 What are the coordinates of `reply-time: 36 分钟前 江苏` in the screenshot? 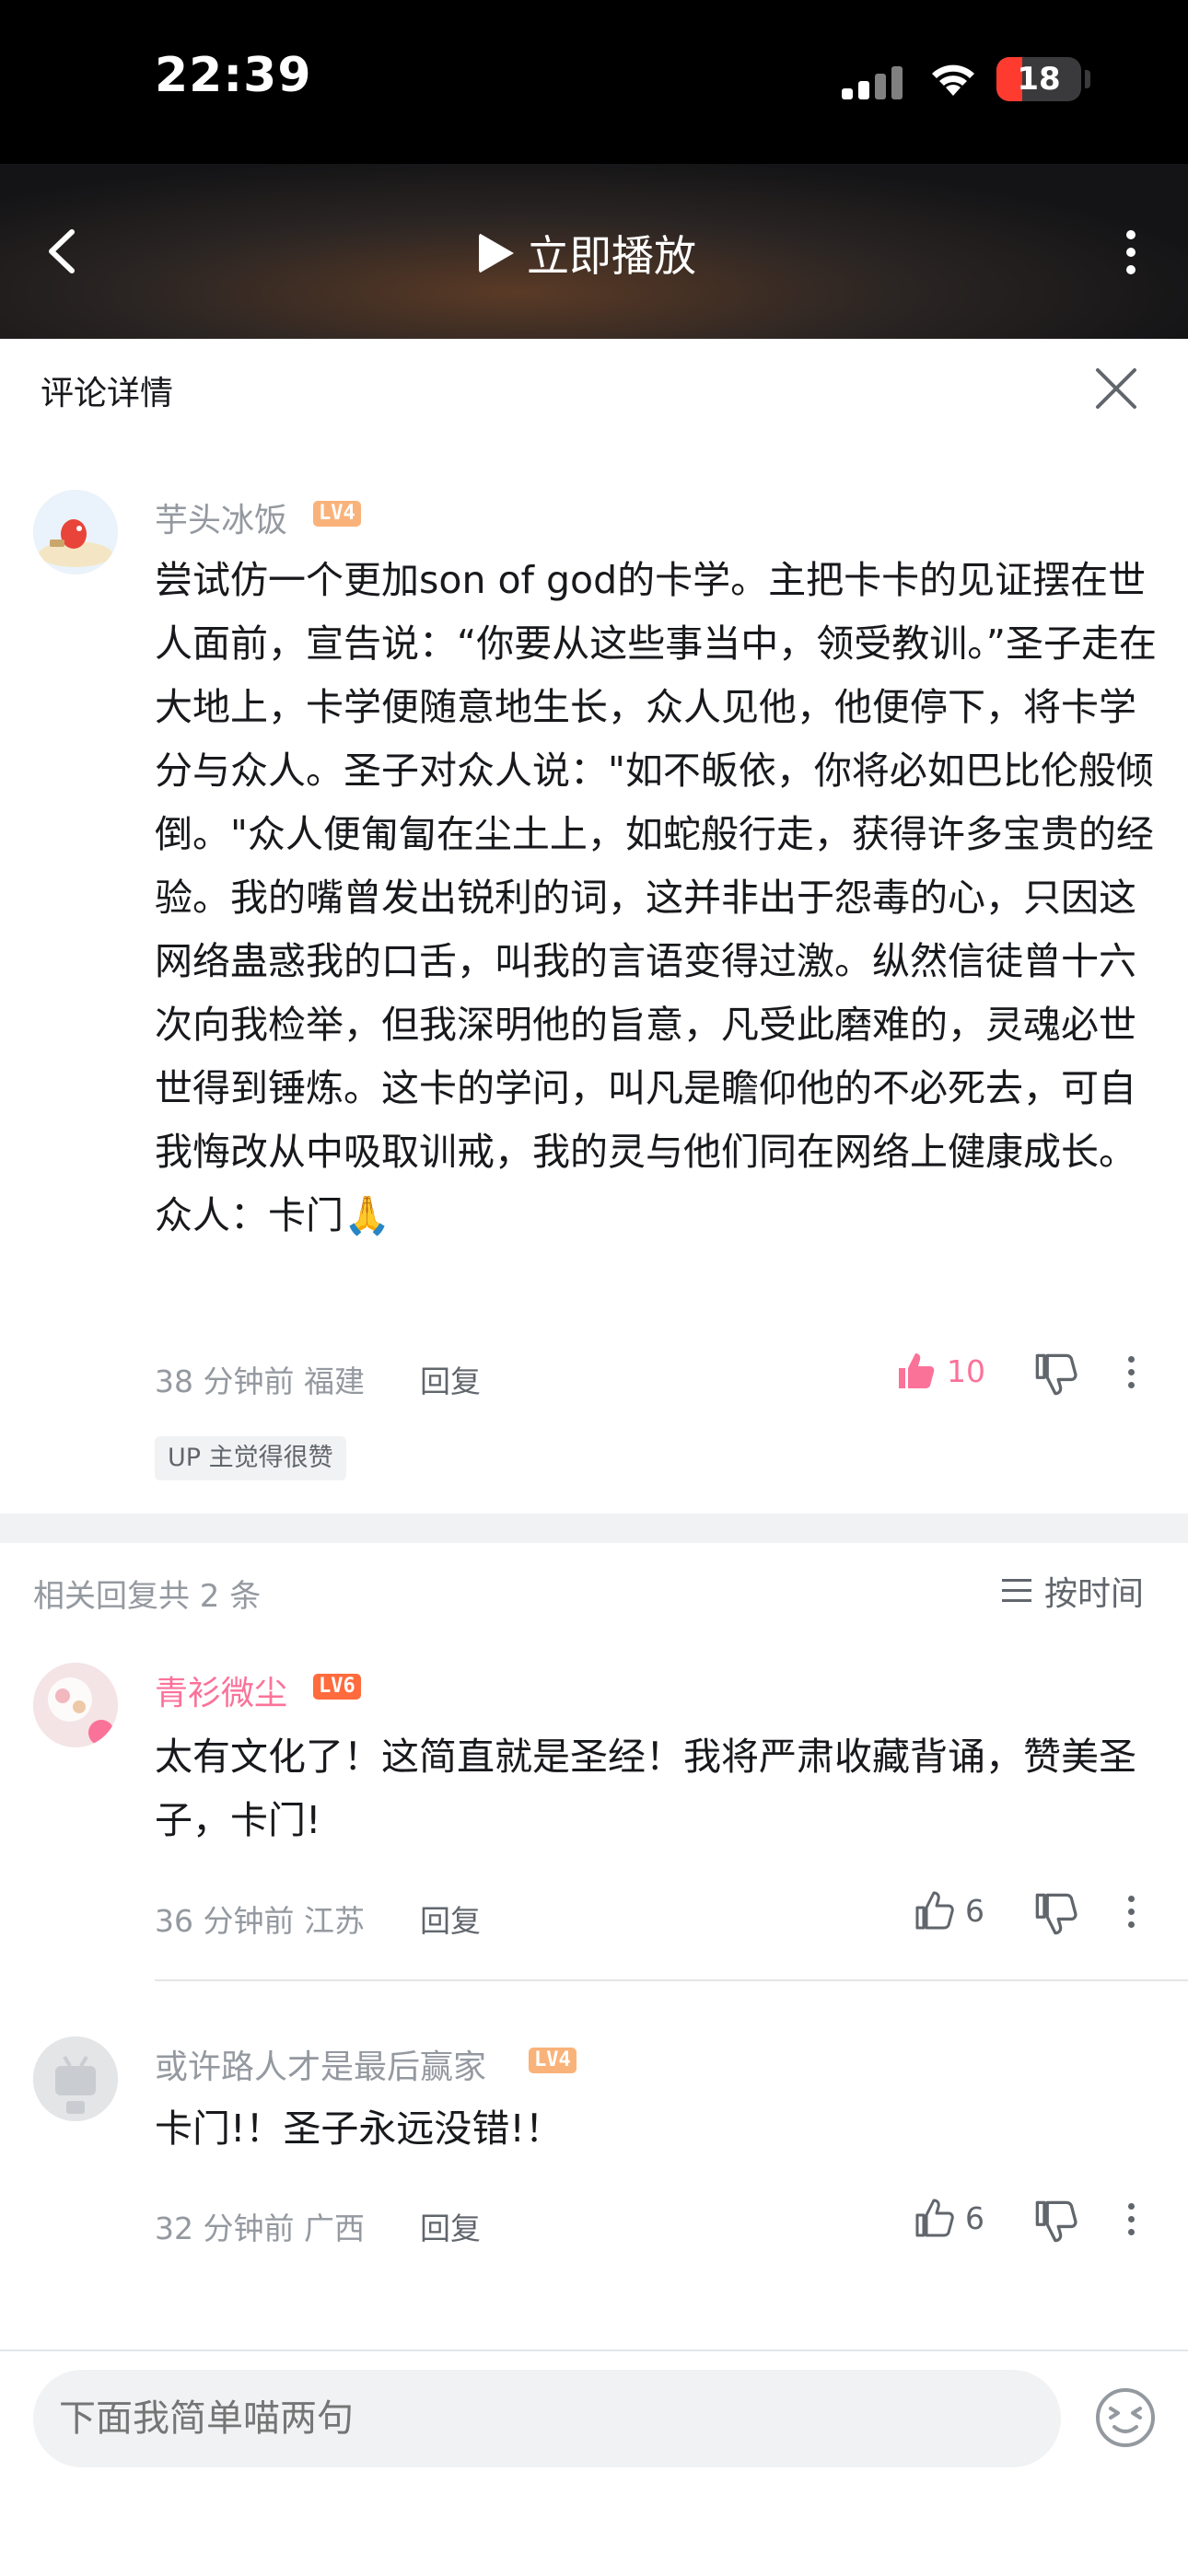 It's located at (260, 1919).